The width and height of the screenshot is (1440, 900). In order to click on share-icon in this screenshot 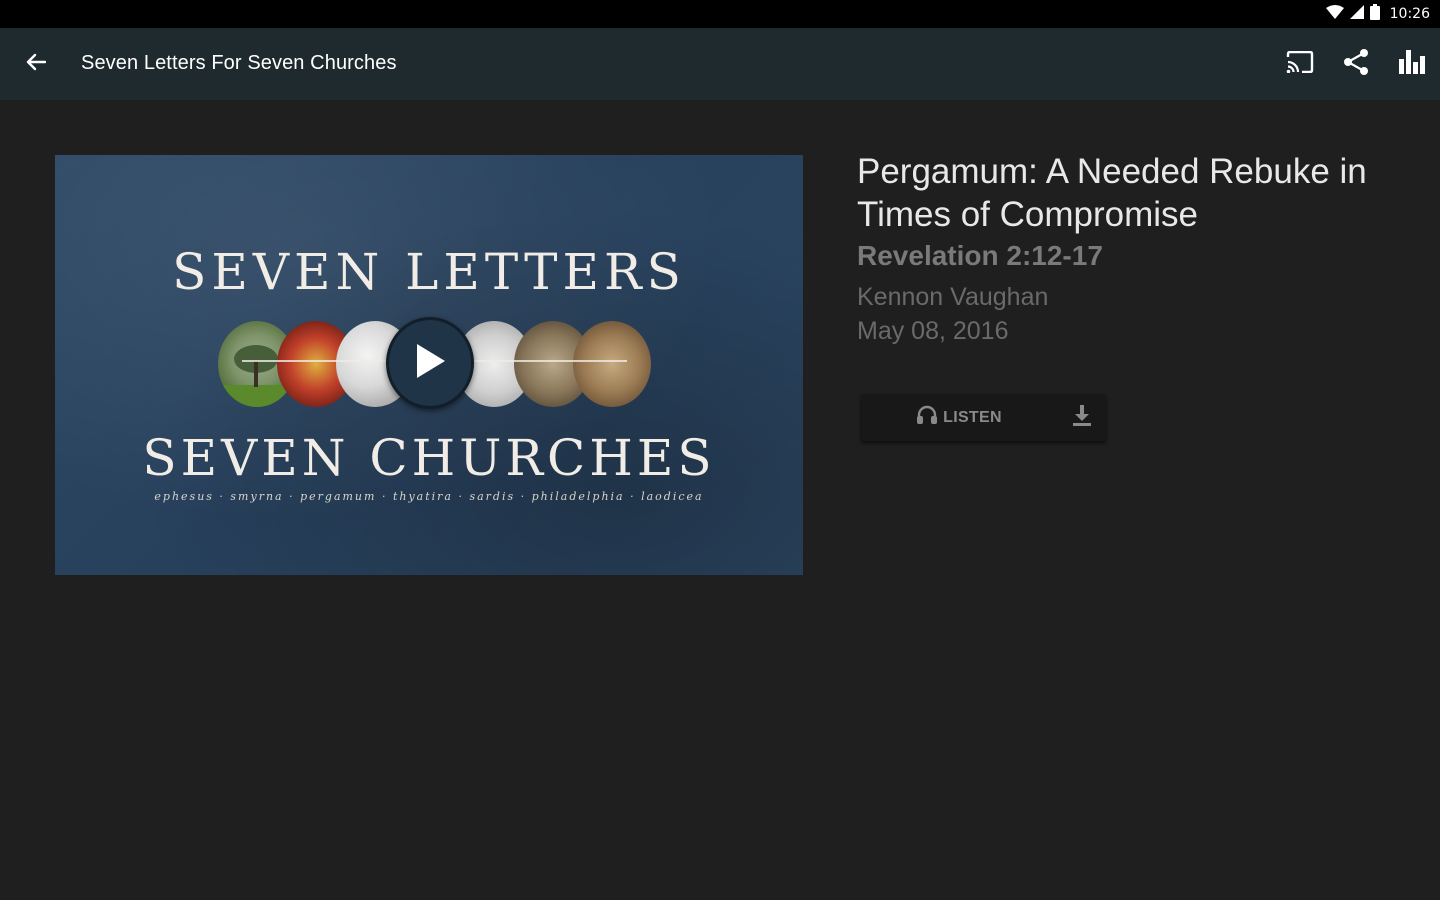, I will do `click(1356, 64)`.